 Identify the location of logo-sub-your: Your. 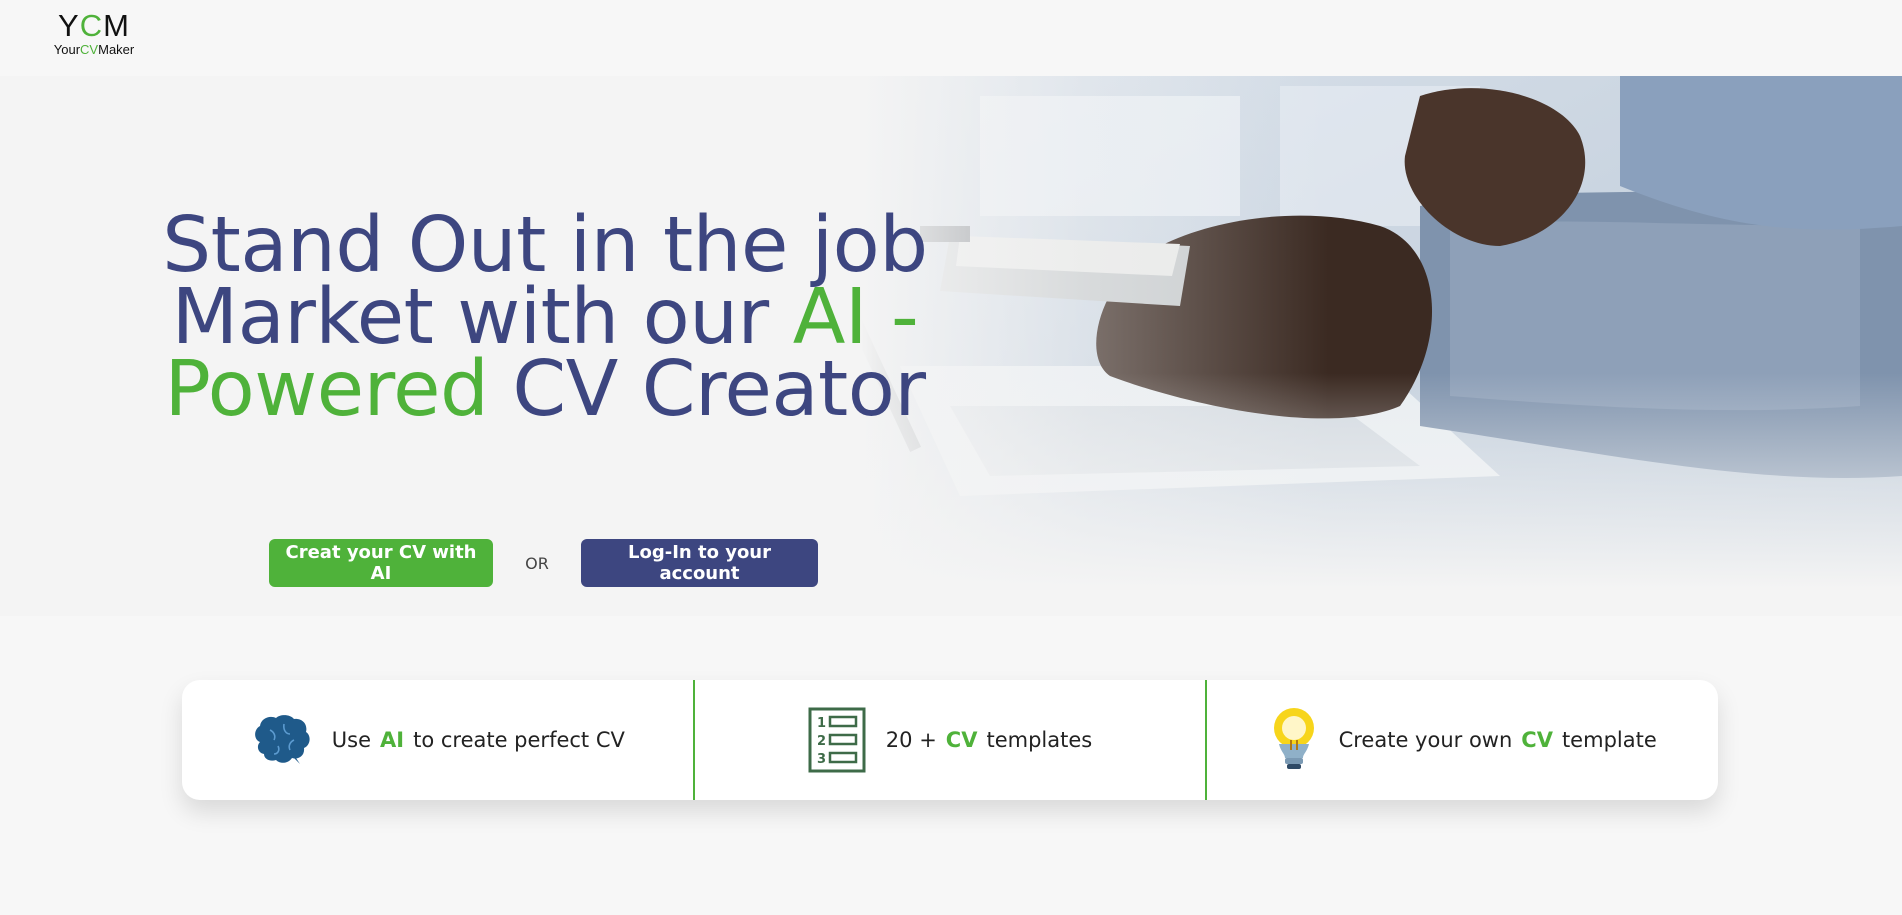
(67, 49).